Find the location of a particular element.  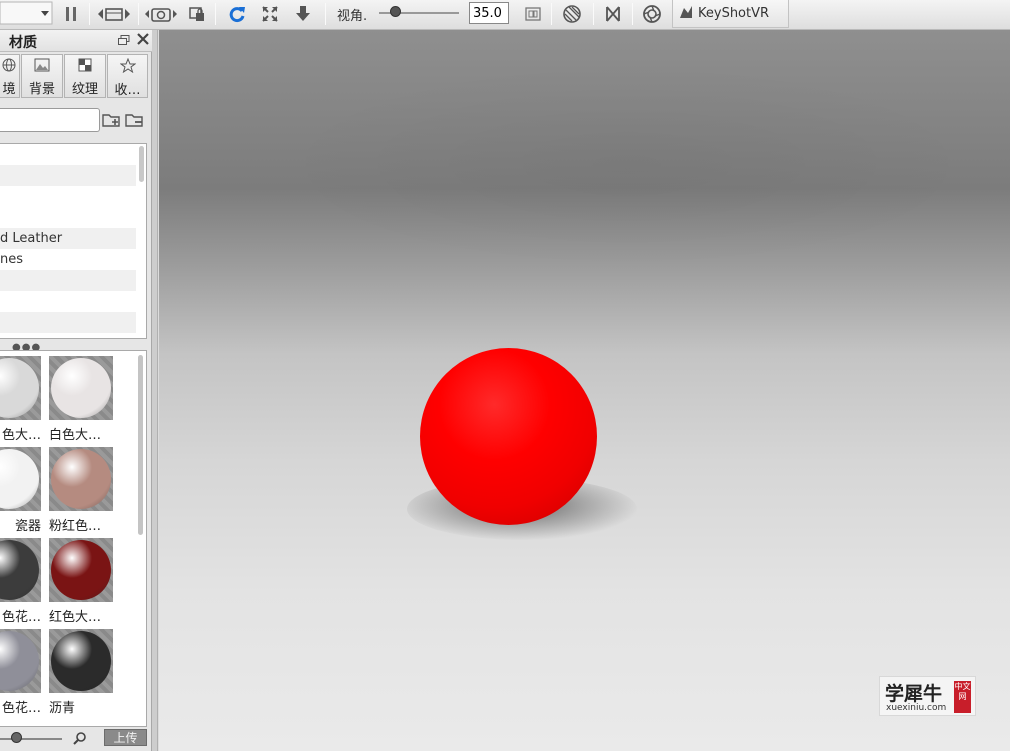

screenshot-icon is located at coordinates (161, 14).